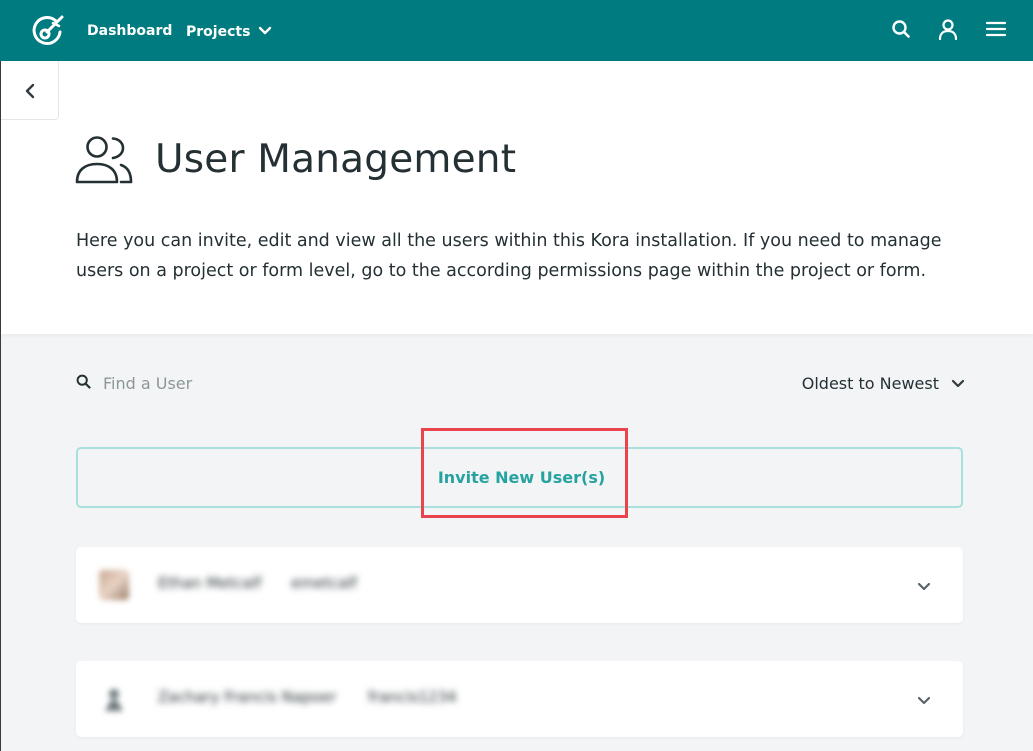  What do you see at coordinates (336, 159) in the screenshot?
I see `page-title: User Management` at bounding box center [336, 159].